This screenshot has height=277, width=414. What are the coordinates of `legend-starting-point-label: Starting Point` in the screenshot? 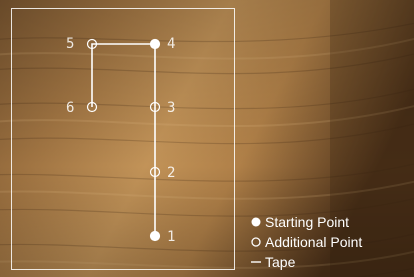 It's located at (307, 222).